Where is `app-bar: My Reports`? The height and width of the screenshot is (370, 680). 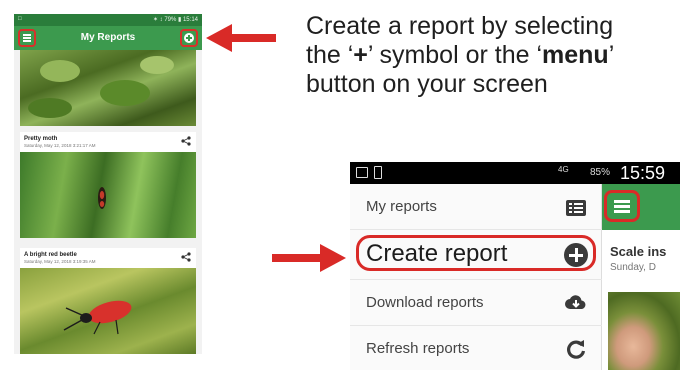 app-bar: My Reports is located at coordinates (108, 38).